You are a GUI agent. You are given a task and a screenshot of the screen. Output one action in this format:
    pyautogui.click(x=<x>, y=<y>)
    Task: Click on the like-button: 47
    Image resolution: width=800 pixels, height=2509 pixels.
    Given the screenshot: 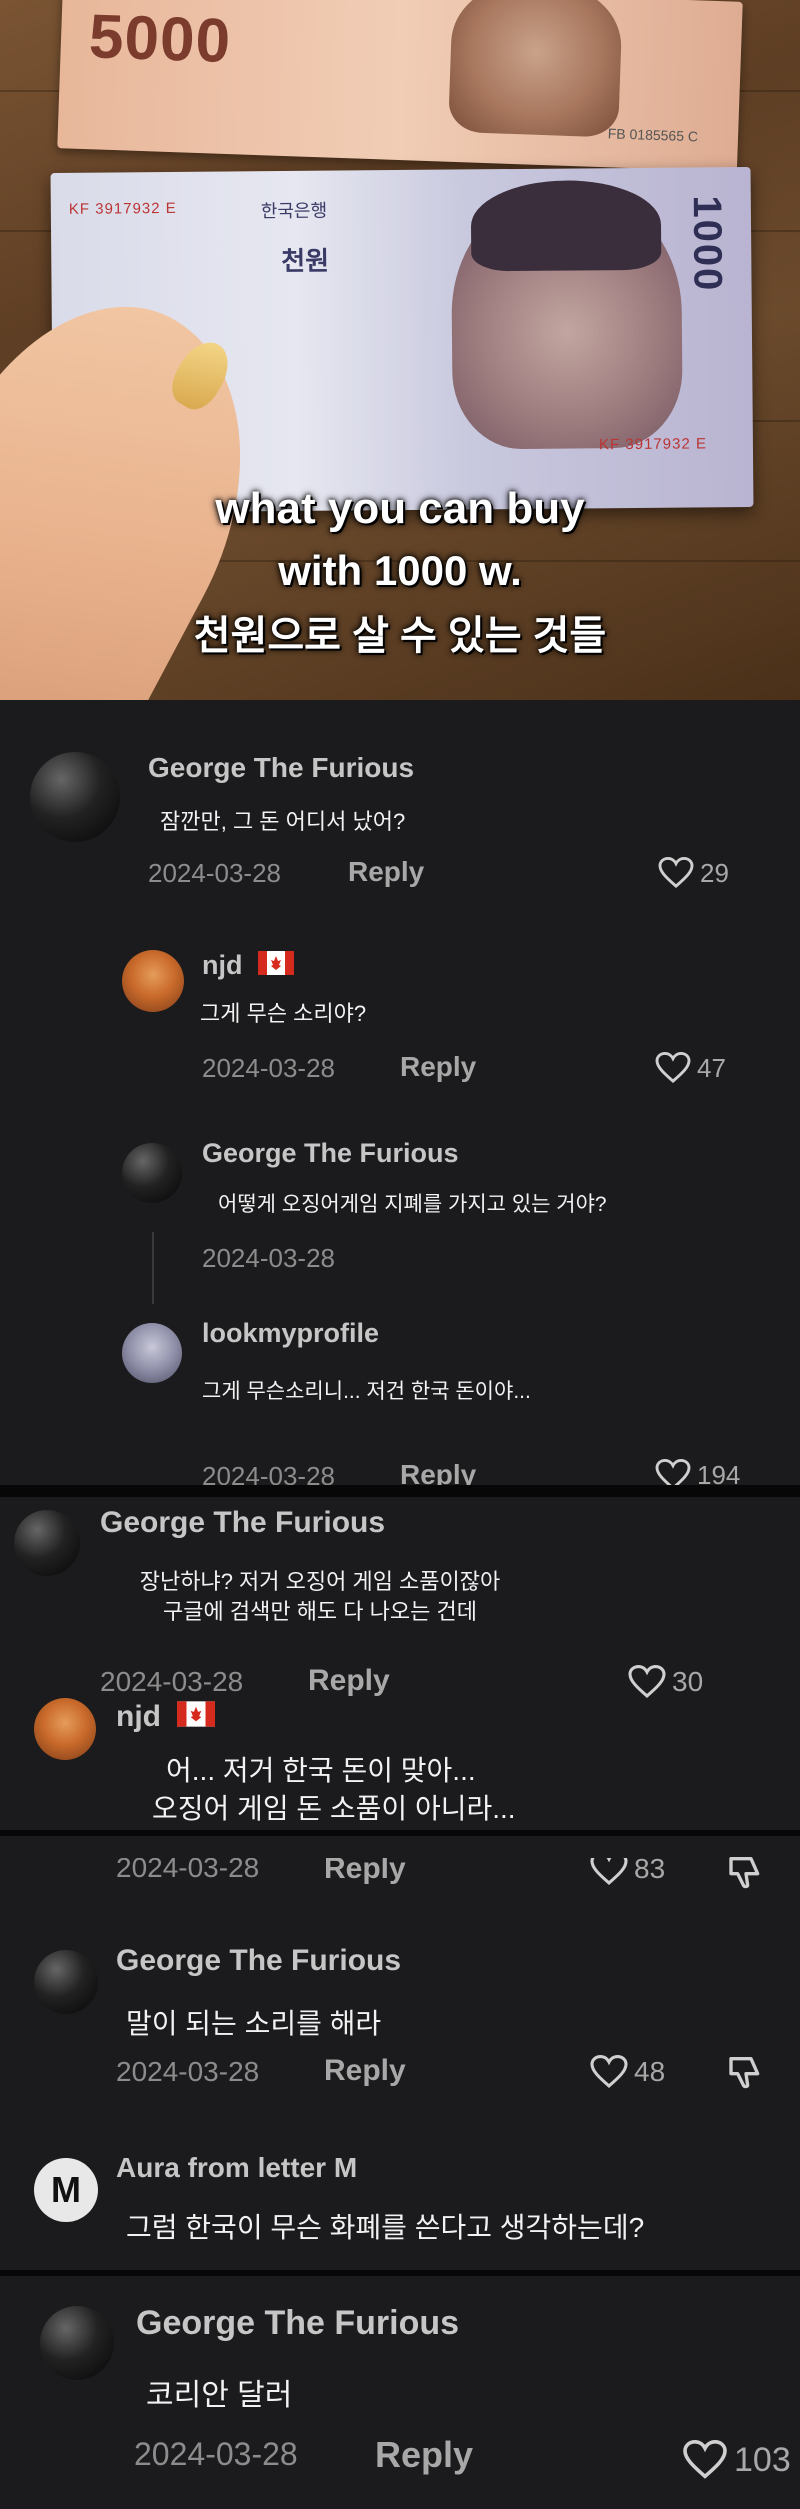 What is the action you would take?
    pyautogui.click(x=690, y=1068)
    